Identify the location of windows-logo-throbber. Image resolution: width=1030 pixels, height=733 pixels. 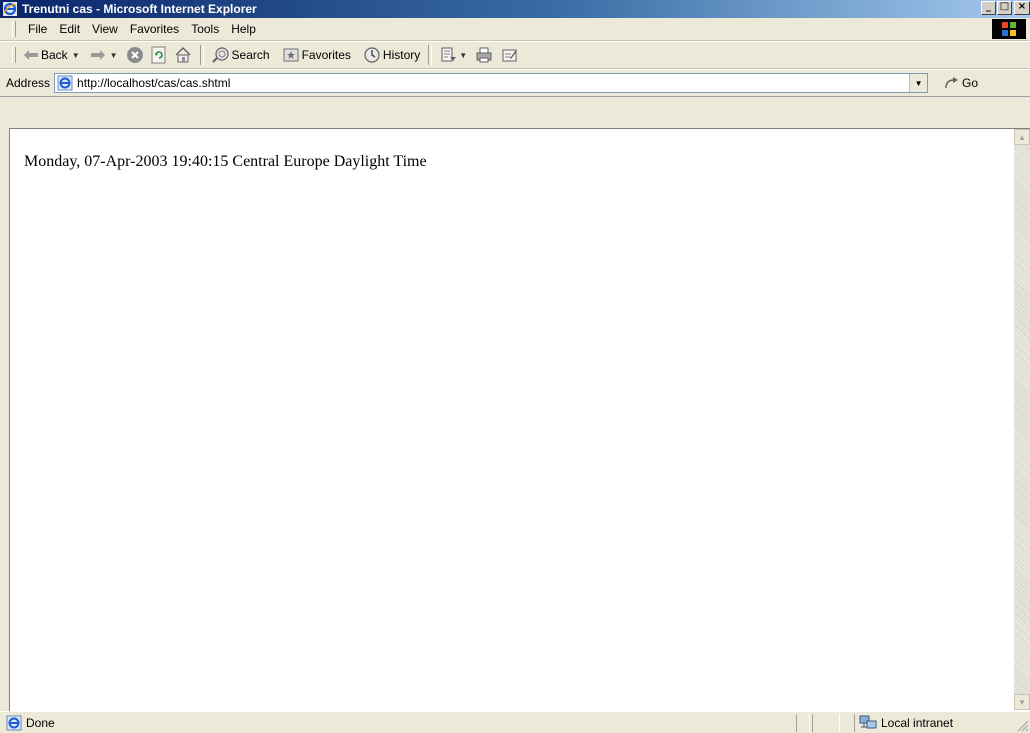
(1009, 29).